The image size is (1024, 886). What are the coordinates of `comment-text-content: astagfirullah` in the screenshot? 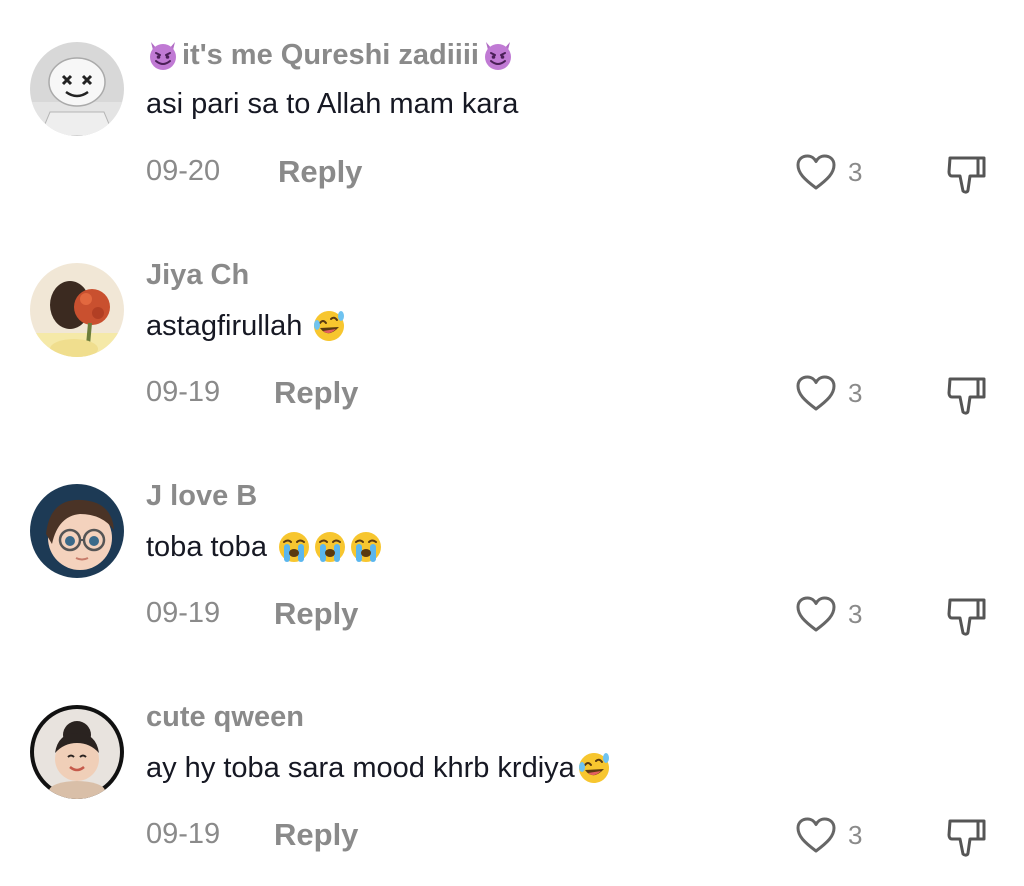 It's located at (224, 325).